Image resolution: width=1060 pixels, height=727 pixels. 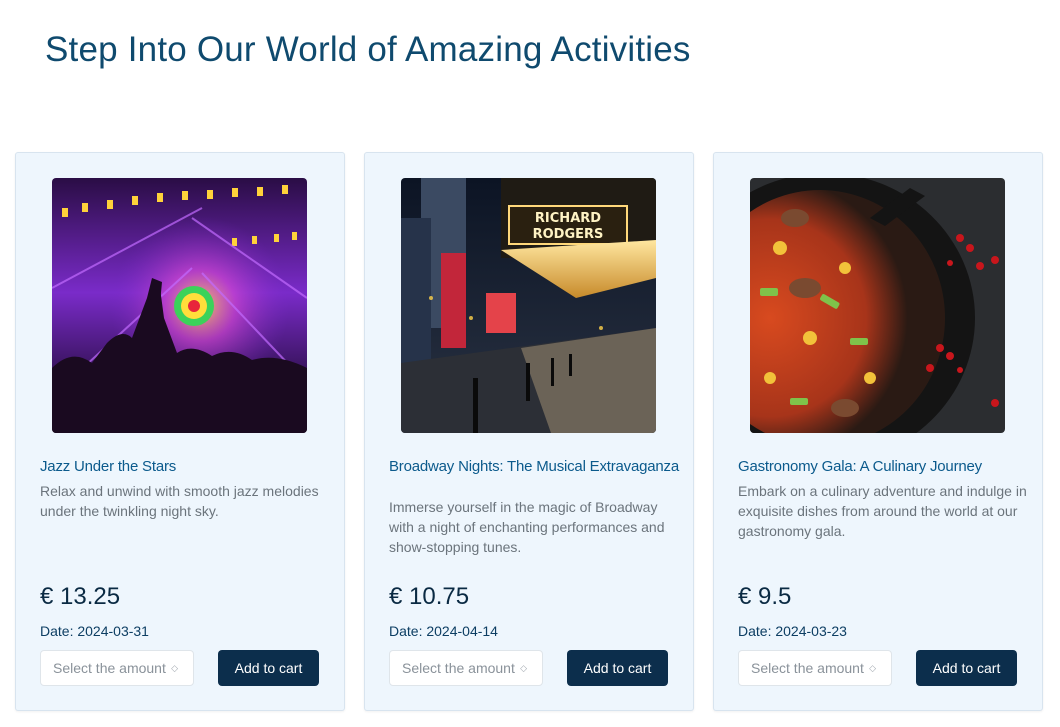 I want to click on activity-image-paella, so click(x=877, y=305).